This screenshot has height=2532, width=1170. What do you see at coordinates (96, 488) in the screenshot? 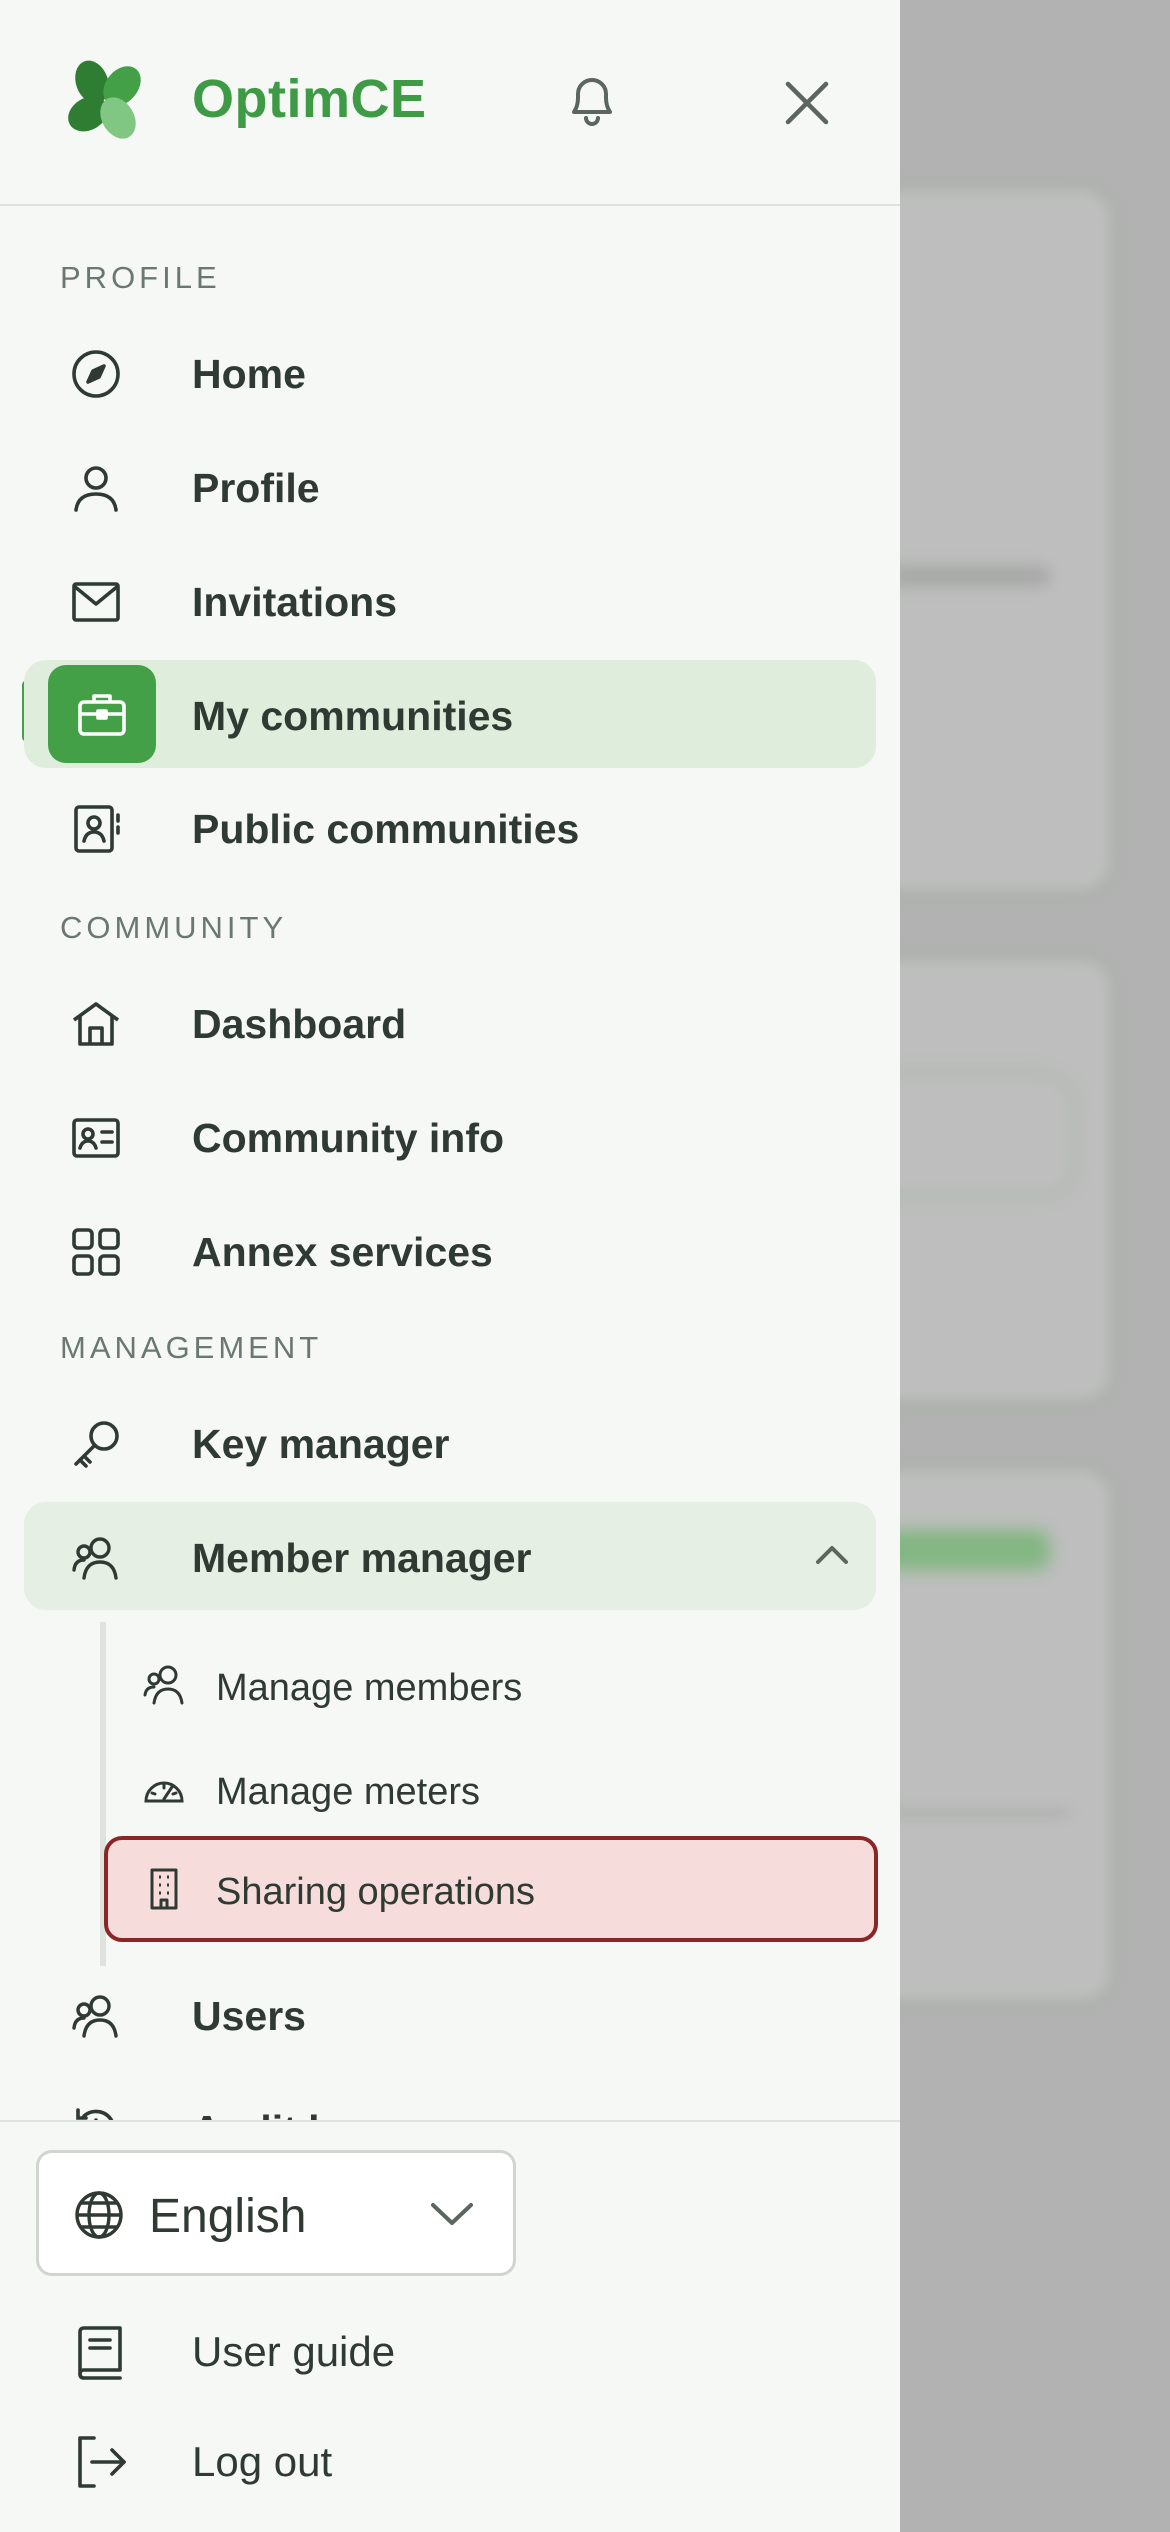
I see `user-icon` at bounding box center [96, 488].